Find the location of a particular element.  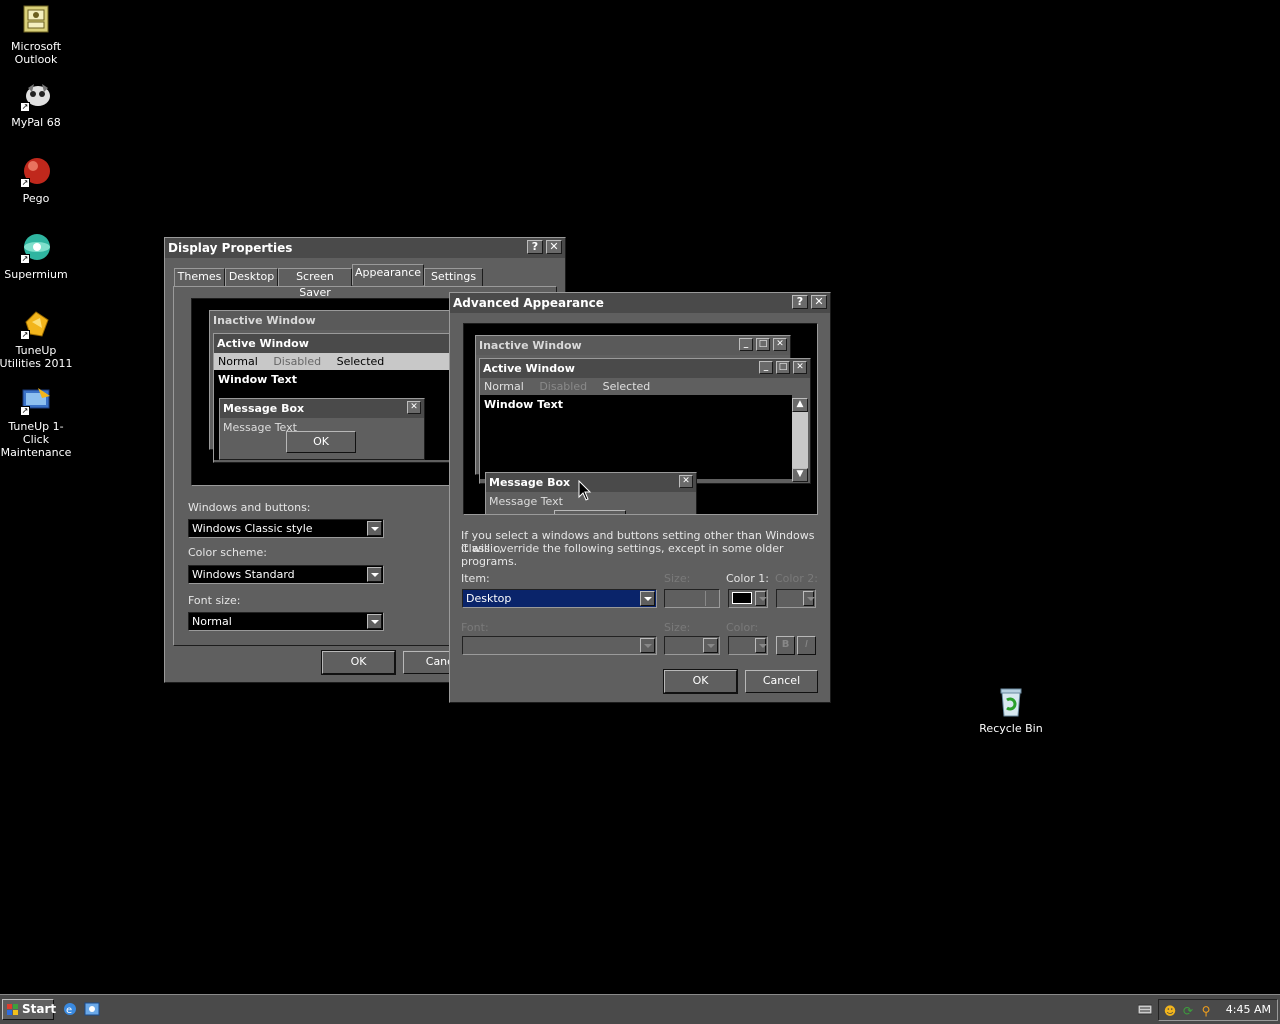

preview-ok-button: OK is located at coordinates (590, 512).